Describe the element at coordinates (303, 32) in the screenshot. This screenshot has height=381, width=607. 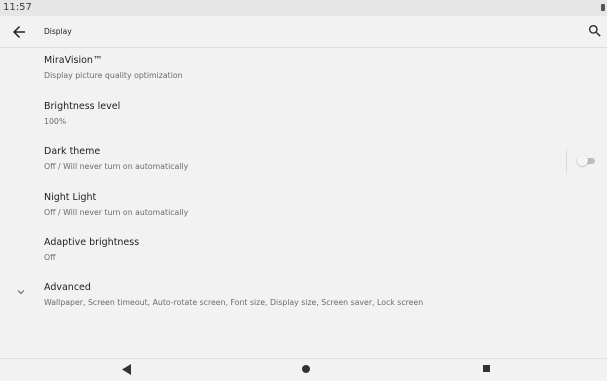
I see `app-bar: Display` at that location.